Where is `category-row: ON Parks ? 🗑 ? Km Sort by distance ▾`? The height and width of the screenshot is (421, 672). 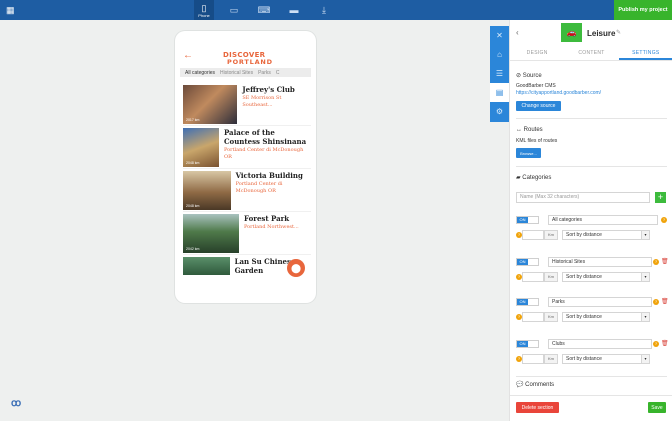 category-row: ON Parks ? 🗑 ? Km Sort by distance ▾ is located at coordinates (592, 312).